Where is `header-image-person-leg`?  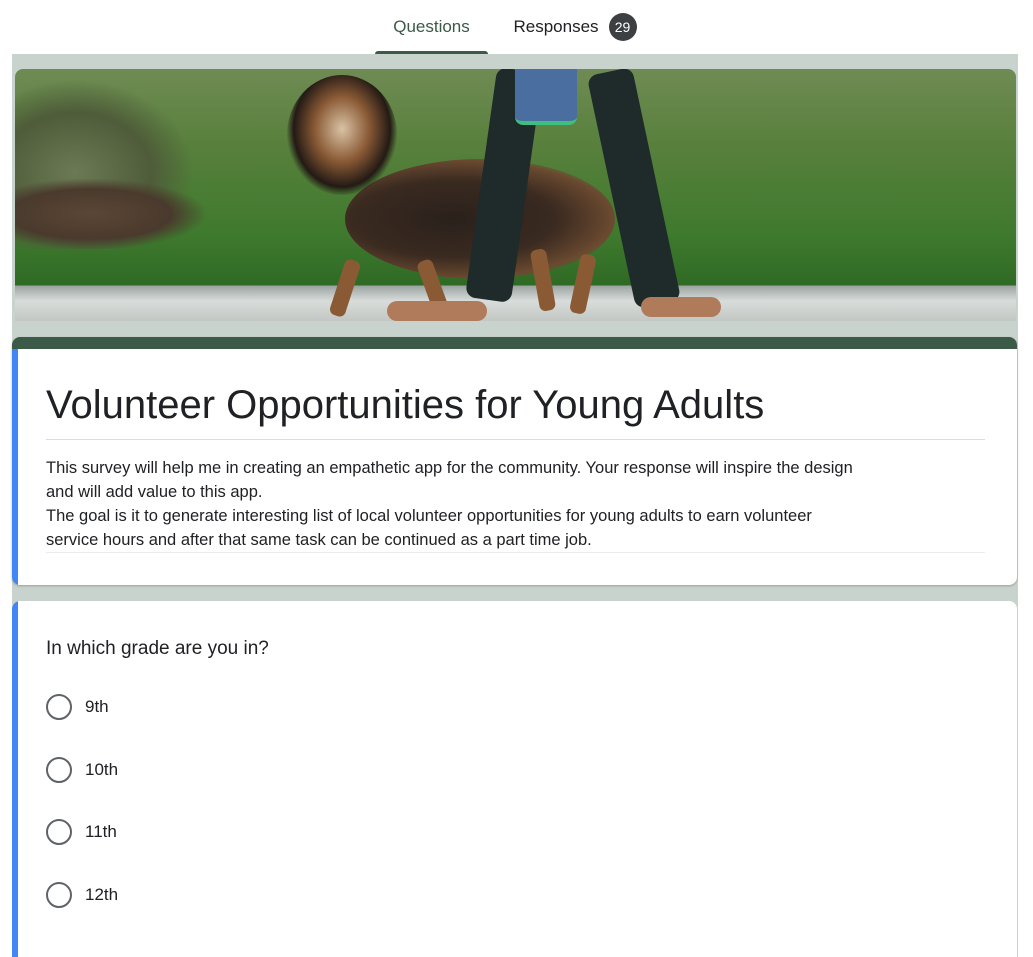 header-image-person-leg is located at coordinates (634, 189).